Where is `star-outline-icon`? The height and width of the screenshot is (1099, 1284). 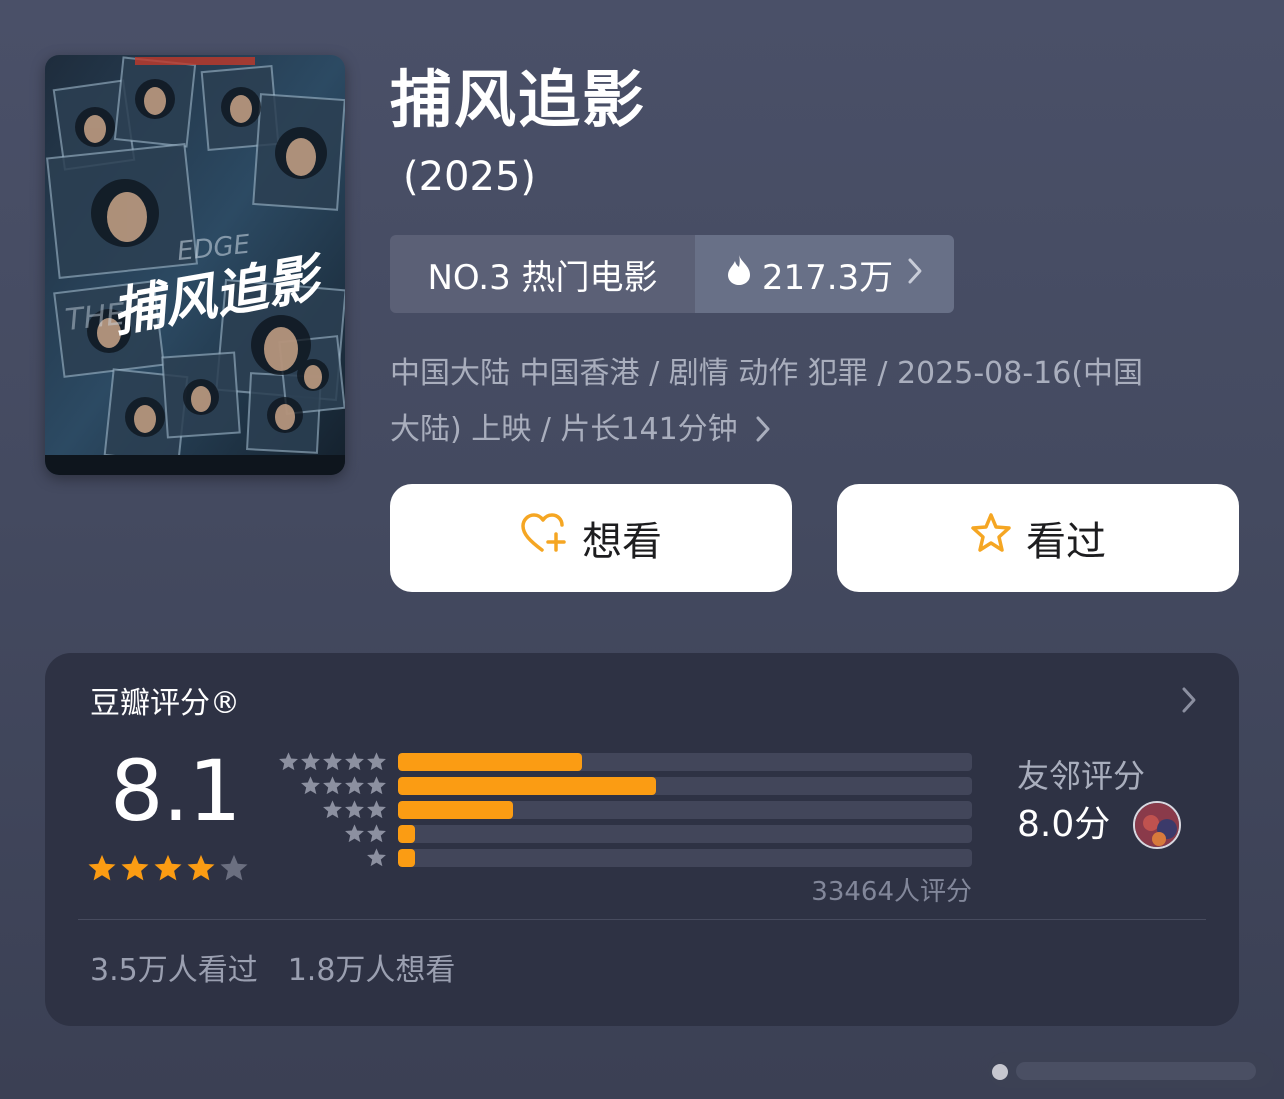
star-outline-icon is located at coordinates (991, 538).